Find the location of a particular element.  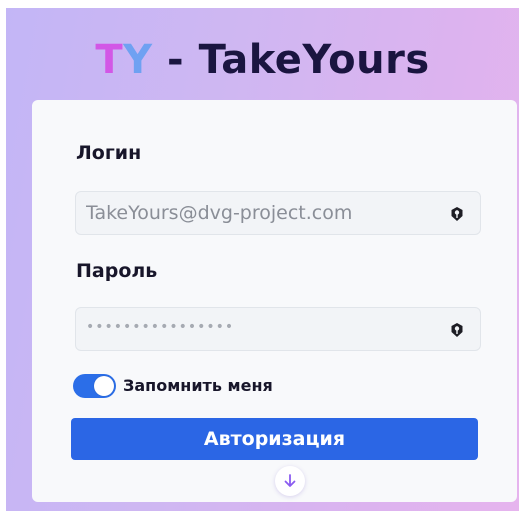

scroll-down-button is located at coordinates (290, 481).